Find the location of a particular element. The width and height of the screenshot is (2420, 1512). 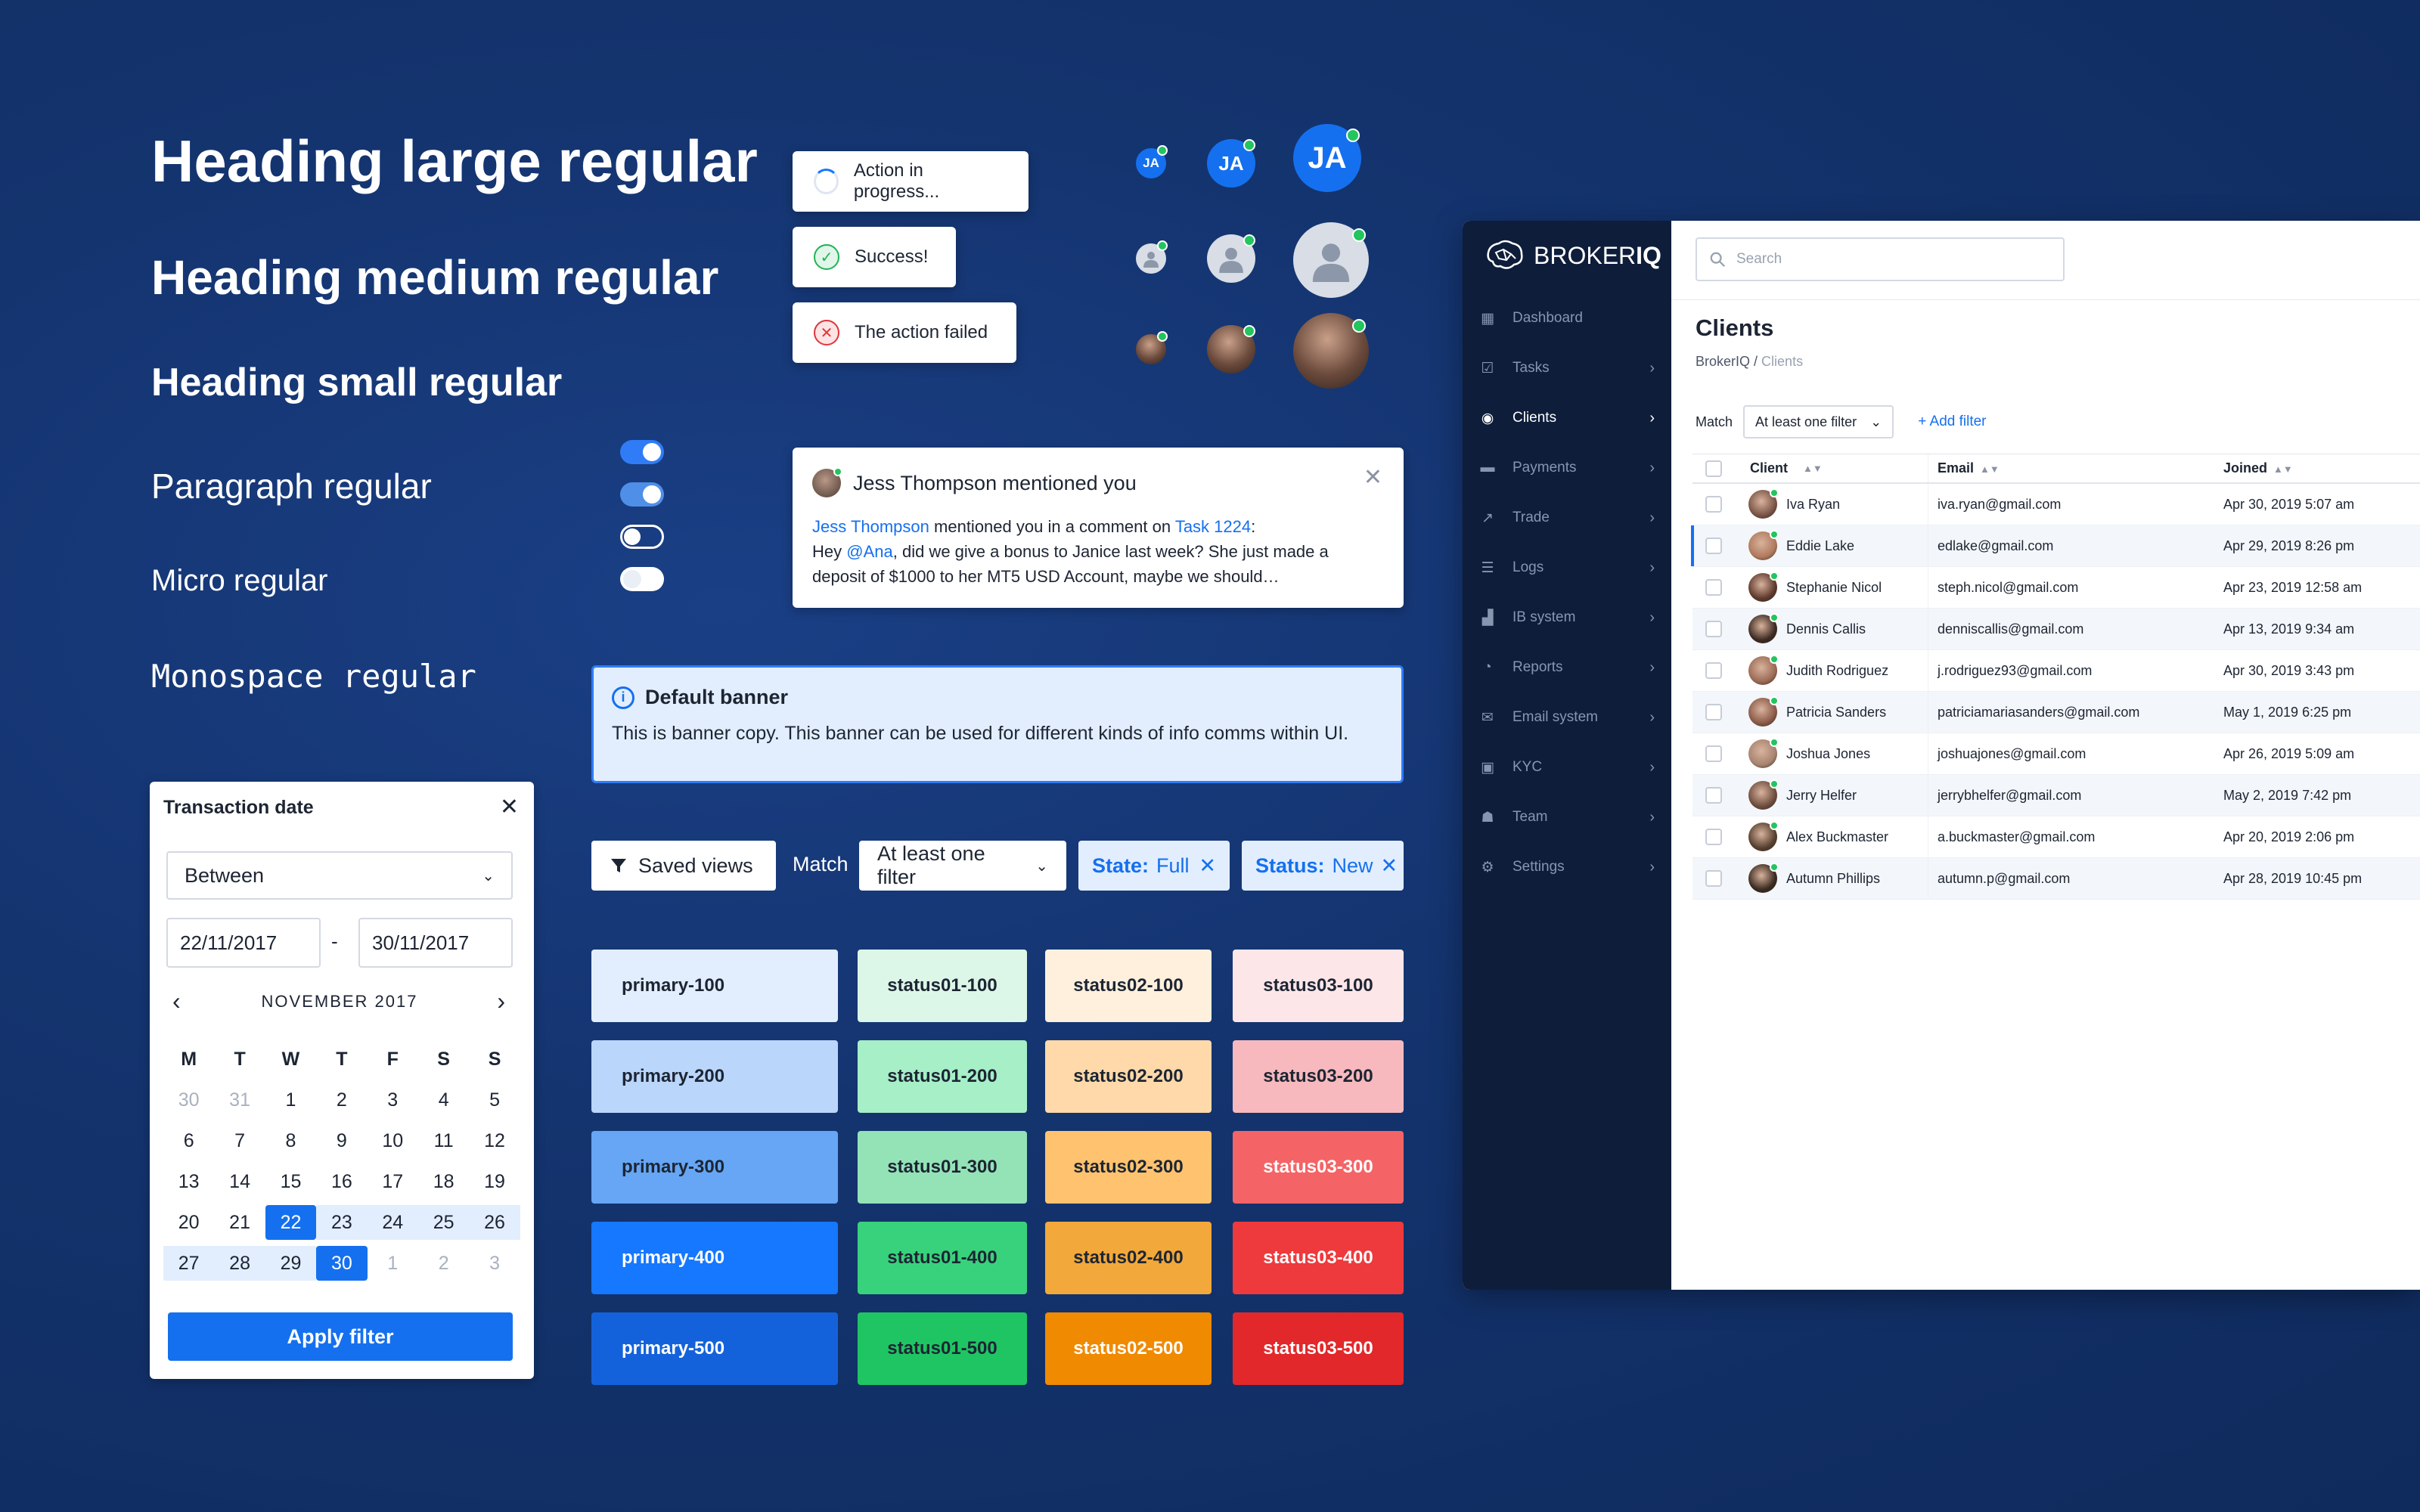

calendar-day: 31 is located at coordinates (239, 1100).